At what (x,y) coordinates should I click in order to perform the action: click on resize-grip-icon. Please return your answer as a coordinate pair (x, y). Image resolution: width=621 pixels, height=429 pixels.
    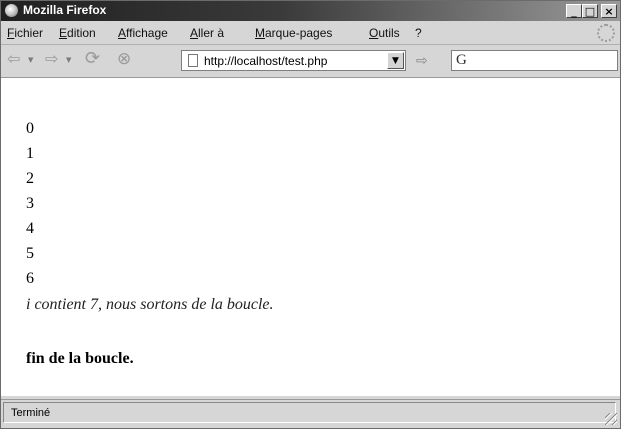
    Looking at the image, I should click on (611, 419).